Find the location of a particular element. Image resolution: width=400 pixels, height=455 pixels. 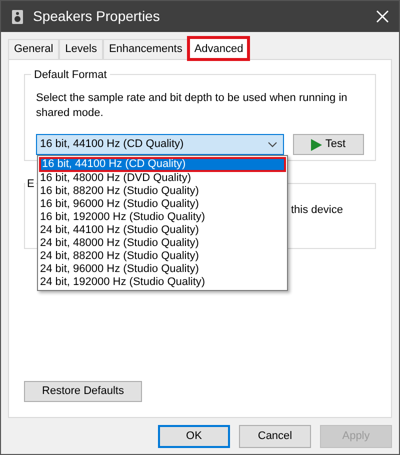

tab: Enhancements is located at coordinates (145, 49).